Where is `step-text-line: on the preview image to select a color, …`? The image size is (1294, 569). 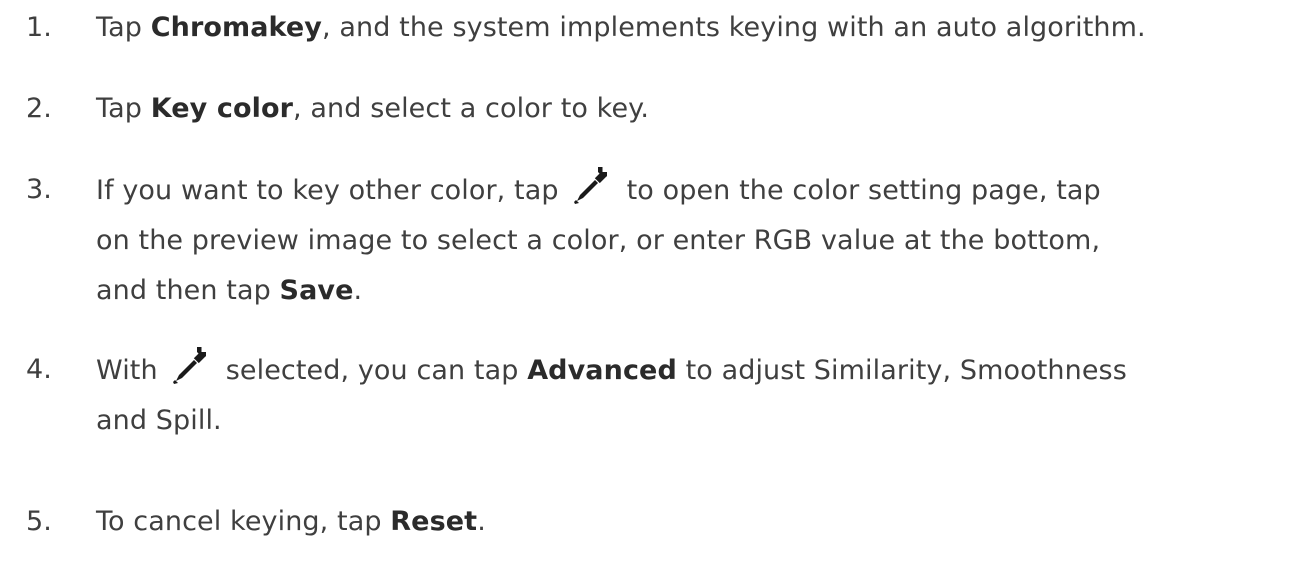
step-text-line: on the preview image to select a color, … is located at coordinates (598, 240).